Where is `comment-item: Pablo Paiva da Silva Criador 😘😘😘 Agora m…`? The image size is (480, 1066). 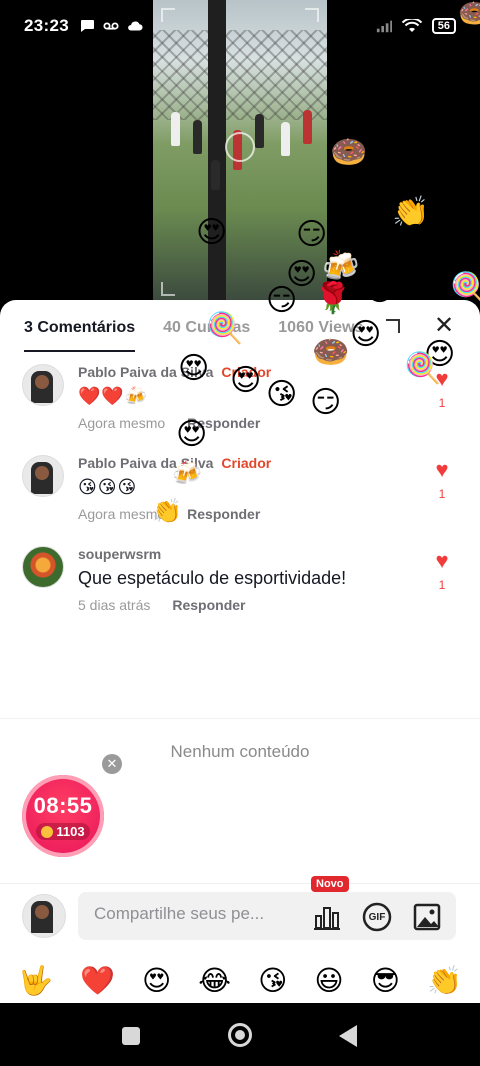
comment-item: Pablo Paiva da Silva Criador 😘😘😘 Agora m… is located at coordinates (242, 495).